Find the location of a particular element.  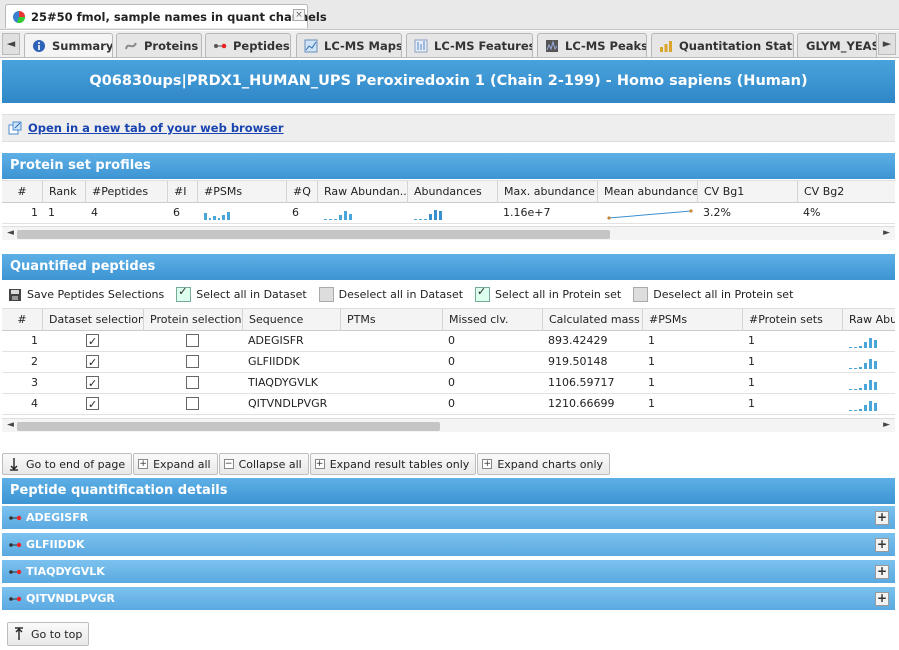

select-all-in-protein-set-button: Select all in Protein set is located at coordinates (548, 293).